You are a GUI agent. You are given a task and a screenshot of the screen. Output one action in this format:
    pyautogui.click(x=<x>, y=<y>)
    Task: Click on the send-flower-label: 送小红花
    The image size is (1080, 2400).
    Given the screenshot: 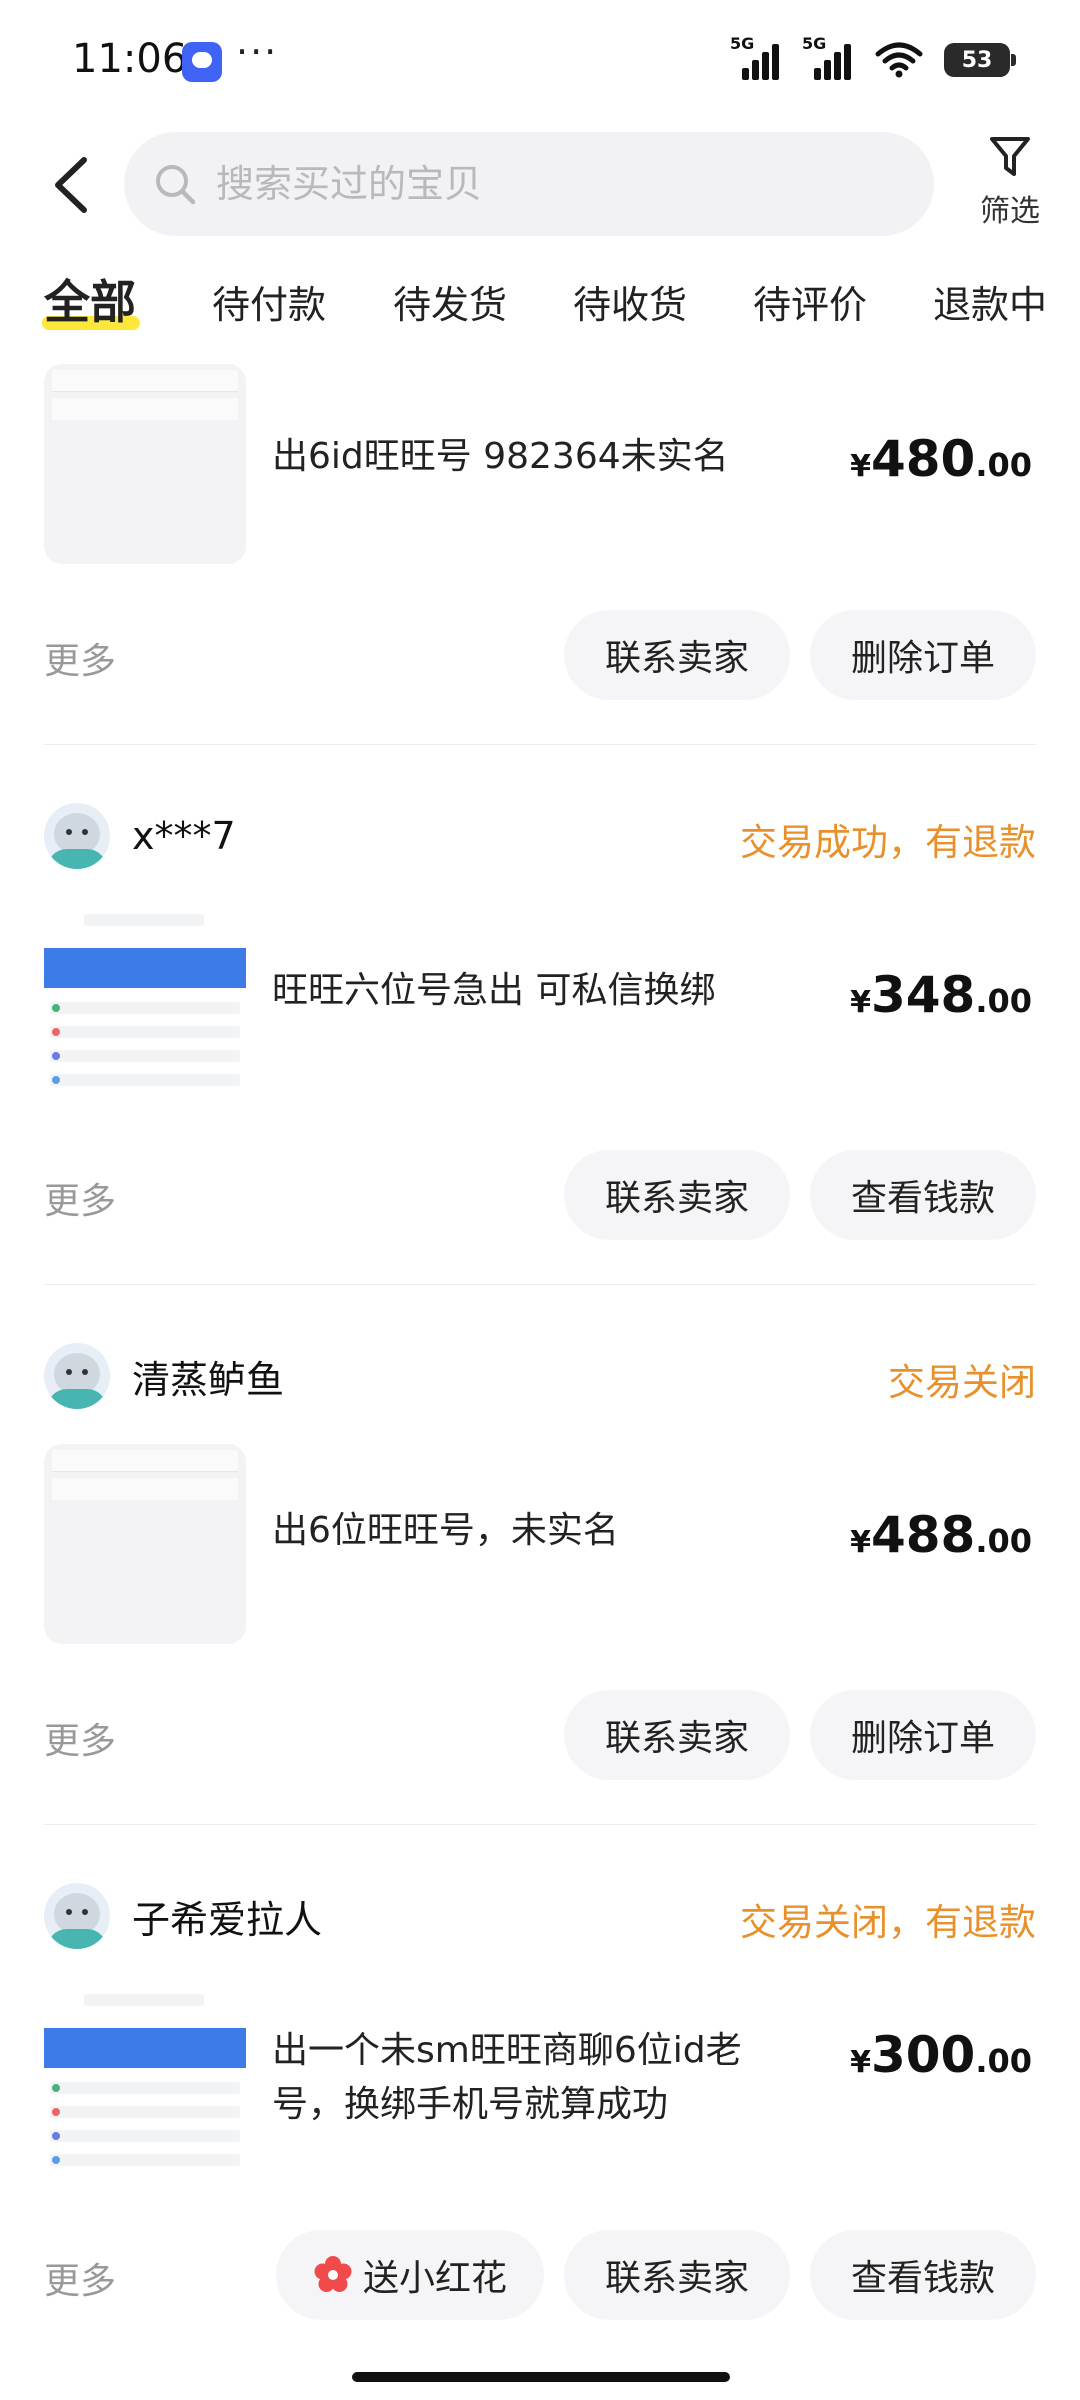 What is the action you would take?
    pyautogui.click(x=434, y=2278)
    